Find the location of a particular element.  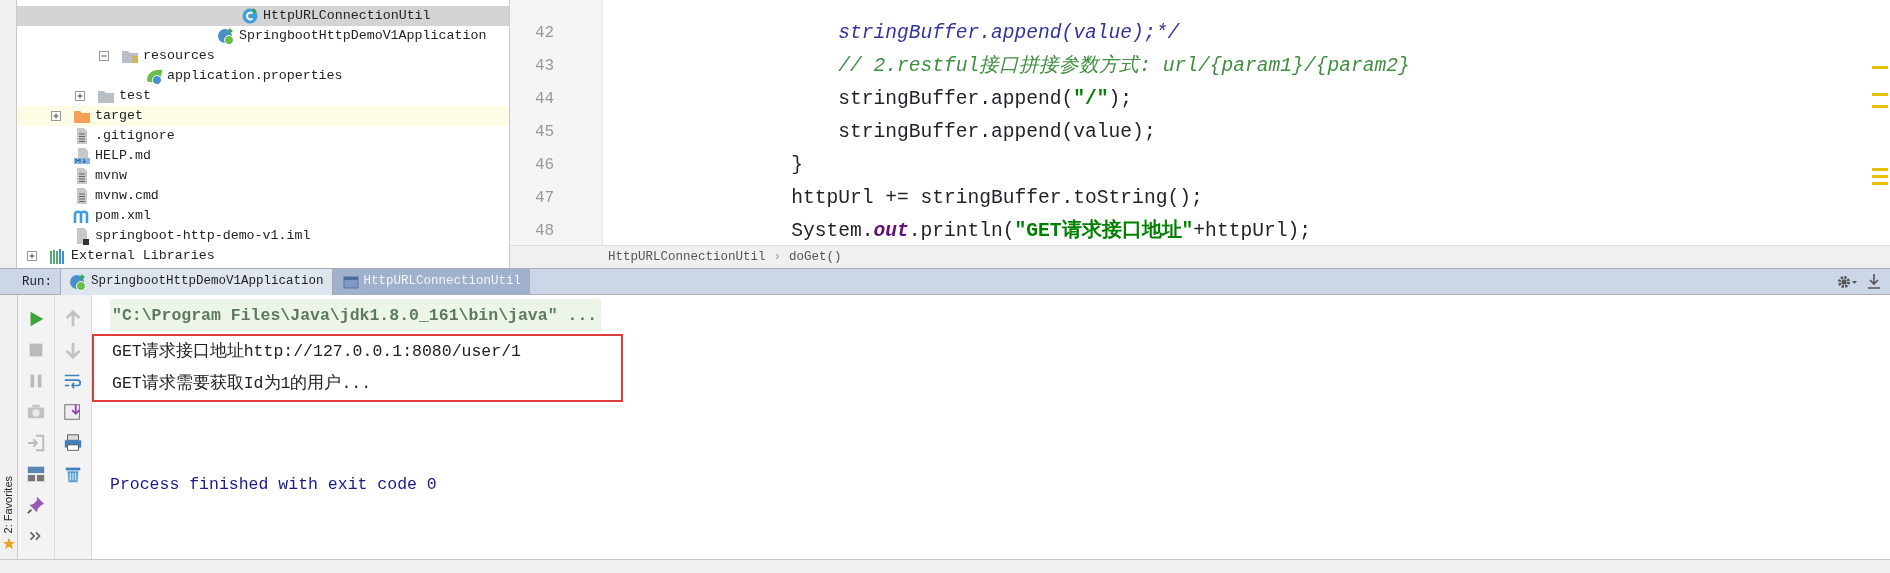

code-line: stringBuffer.append("/"); is located at coordinates (985, 99).